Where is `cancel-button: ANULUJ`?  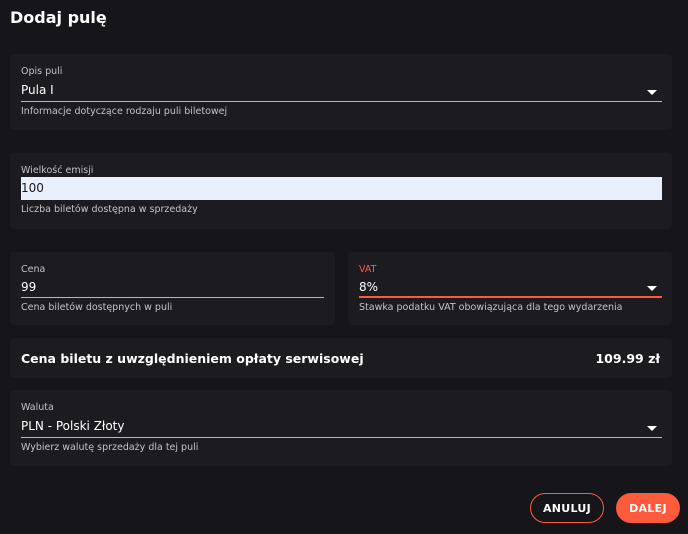
cancel-button: ANULUJ is located at coordinates (567, 508).